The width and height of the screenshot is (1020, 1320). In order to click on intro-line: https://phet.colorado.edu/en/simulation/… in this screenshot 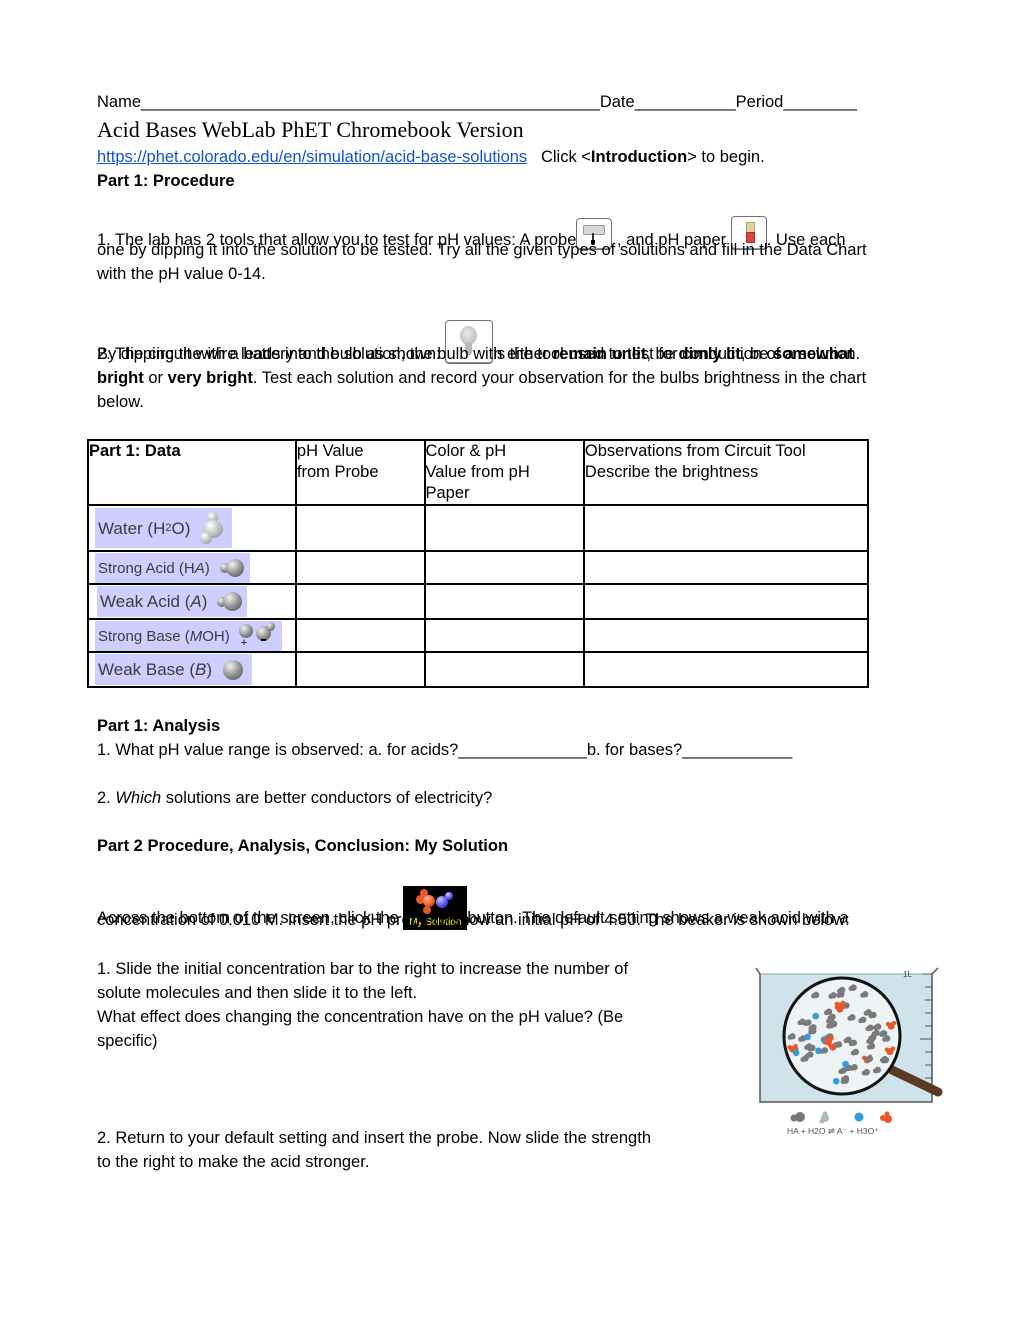, I will do `click(431, 157)`.